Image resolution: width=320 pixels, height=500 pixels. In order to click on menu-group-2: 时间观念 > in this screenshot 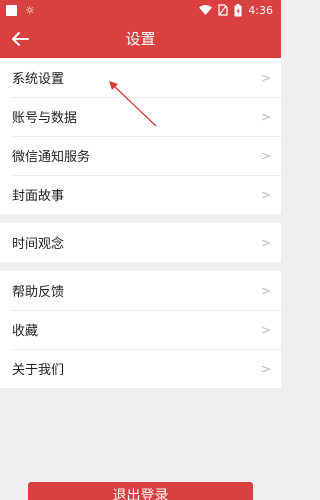, I will do `click(140, 242)`.